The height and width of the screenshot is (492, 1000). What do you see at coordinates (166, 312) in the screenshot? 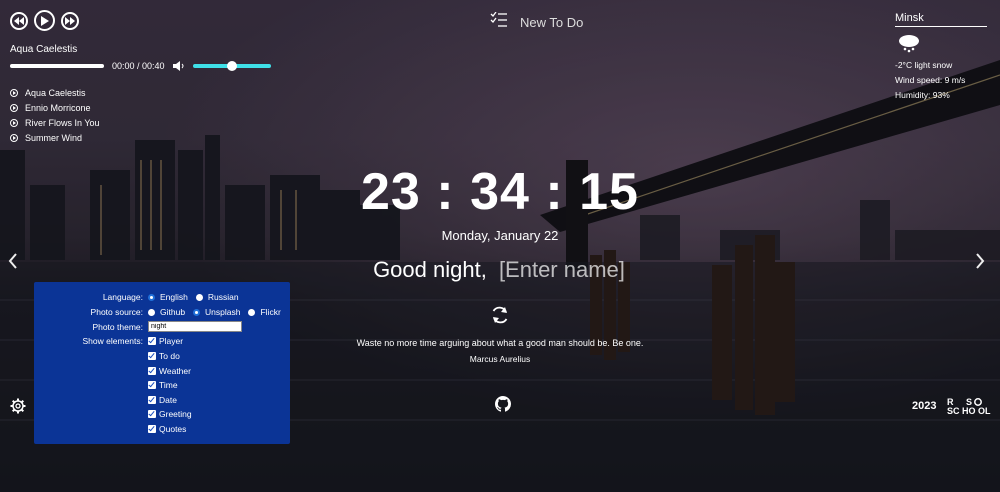
I see `source-option-github: Github` at bounding box center [166, 312].